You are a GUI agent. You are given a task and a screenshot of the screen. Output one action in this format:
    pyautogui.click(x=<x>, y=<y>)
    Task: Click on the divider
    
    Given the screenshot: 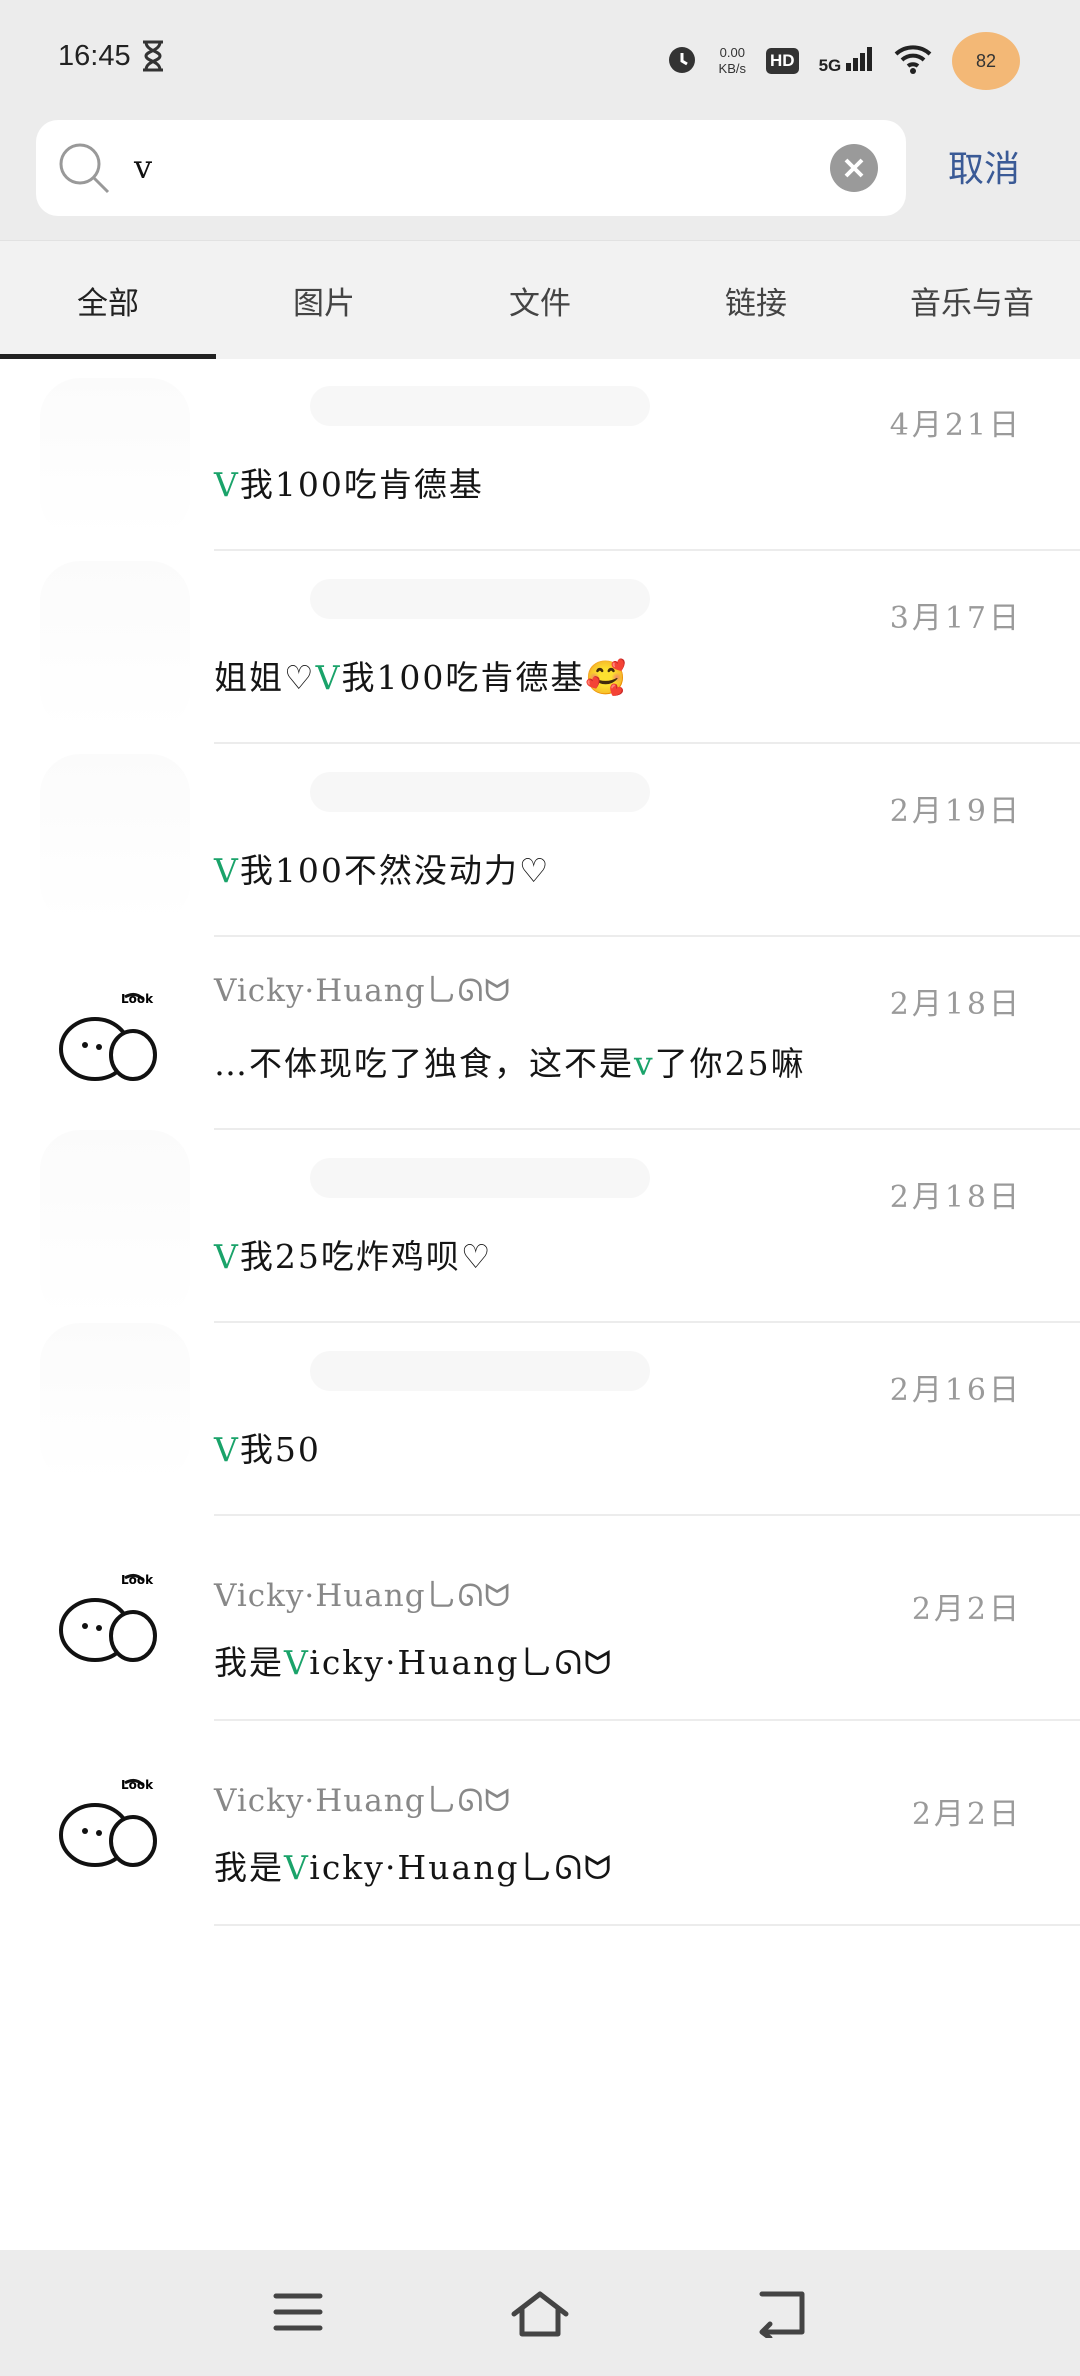 What is the action you would take?
    pyautogui.click(x=647, y=1925)
    